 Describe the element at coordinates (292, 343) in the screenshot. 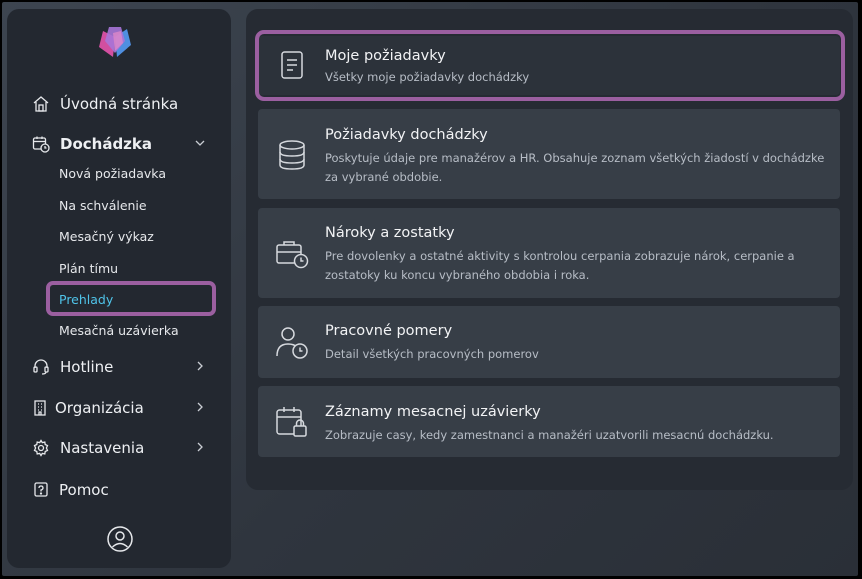

I see `person-clock-icon` at that location.